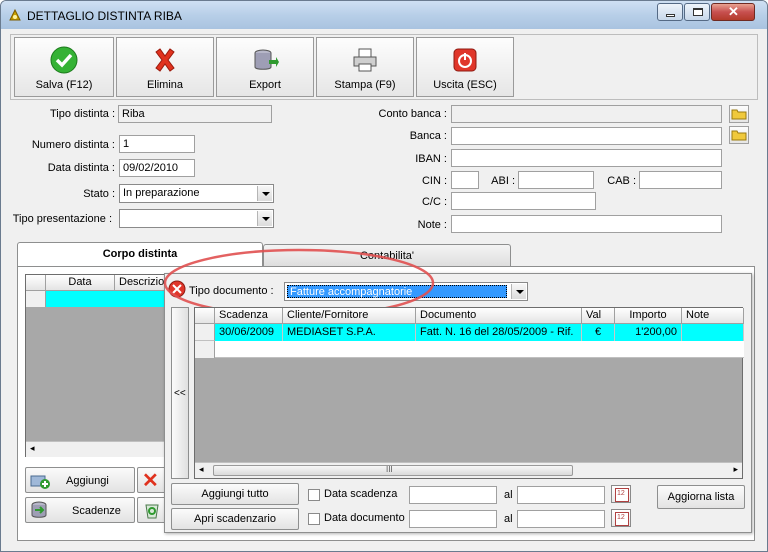  I want to click on exit-label: Uscita (ESC), so click(465, 85).